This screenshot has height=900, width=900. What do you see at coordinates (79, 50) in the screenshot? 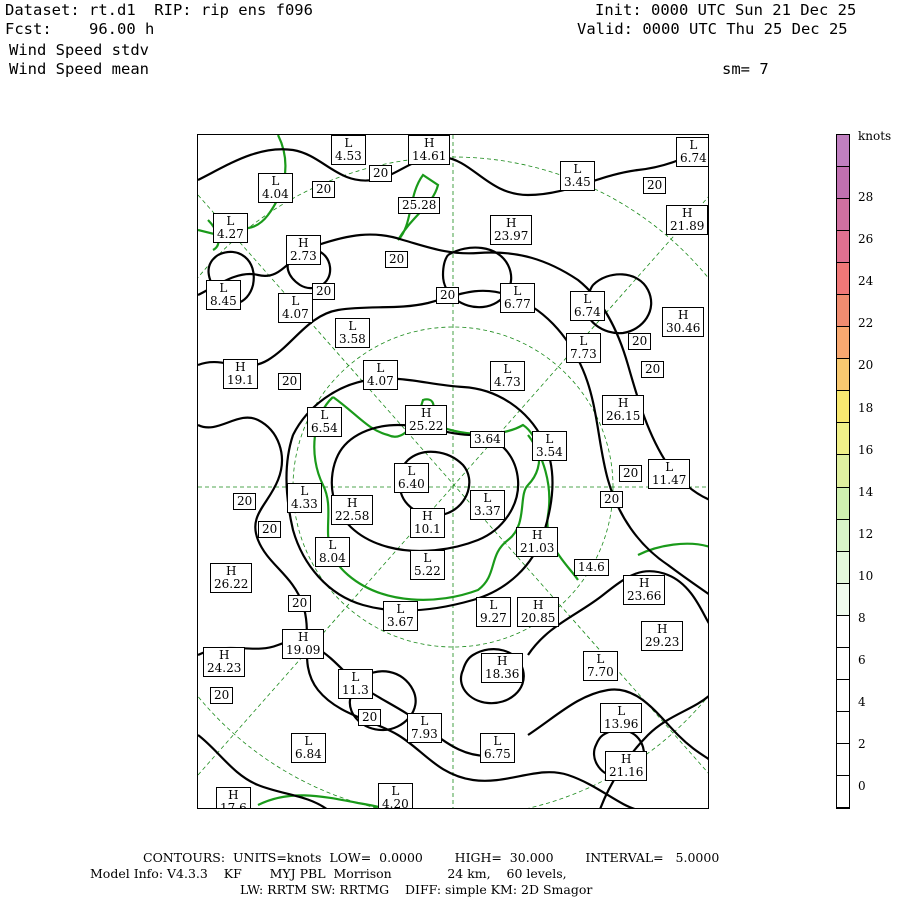
I see `field-stdv-label: Wind Speed stdv` at bounding box center [79, 50].